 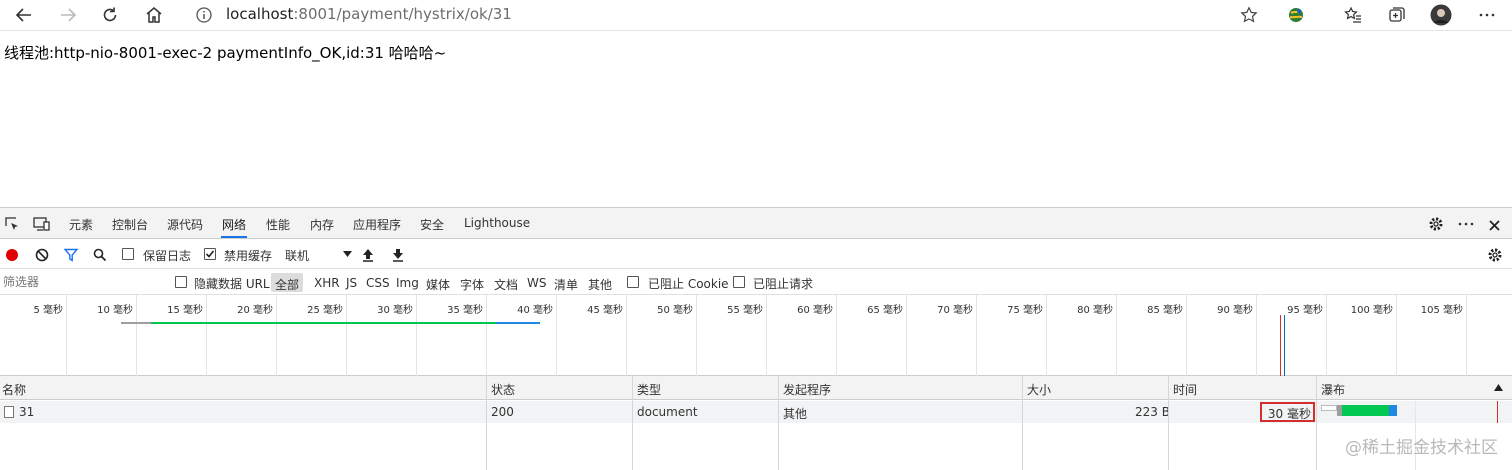 I want to click on network-settings-button, so click(x=1495, y=257).